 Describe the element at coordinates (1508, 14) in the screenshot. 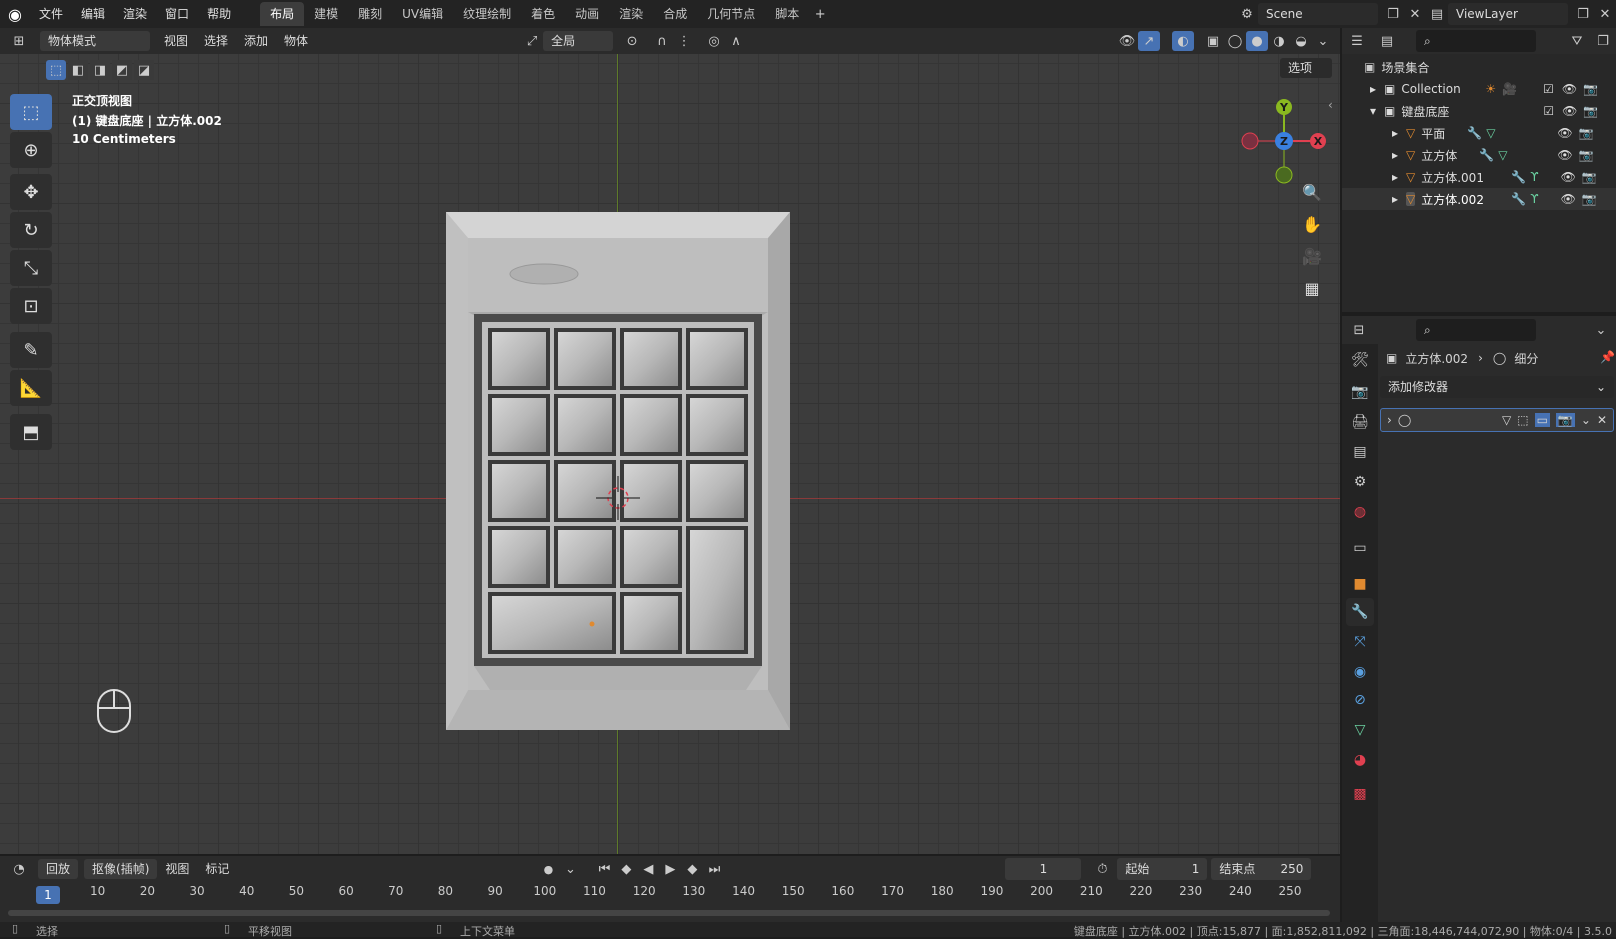

I see `view-layer-selector: ViewLayer` at that location.